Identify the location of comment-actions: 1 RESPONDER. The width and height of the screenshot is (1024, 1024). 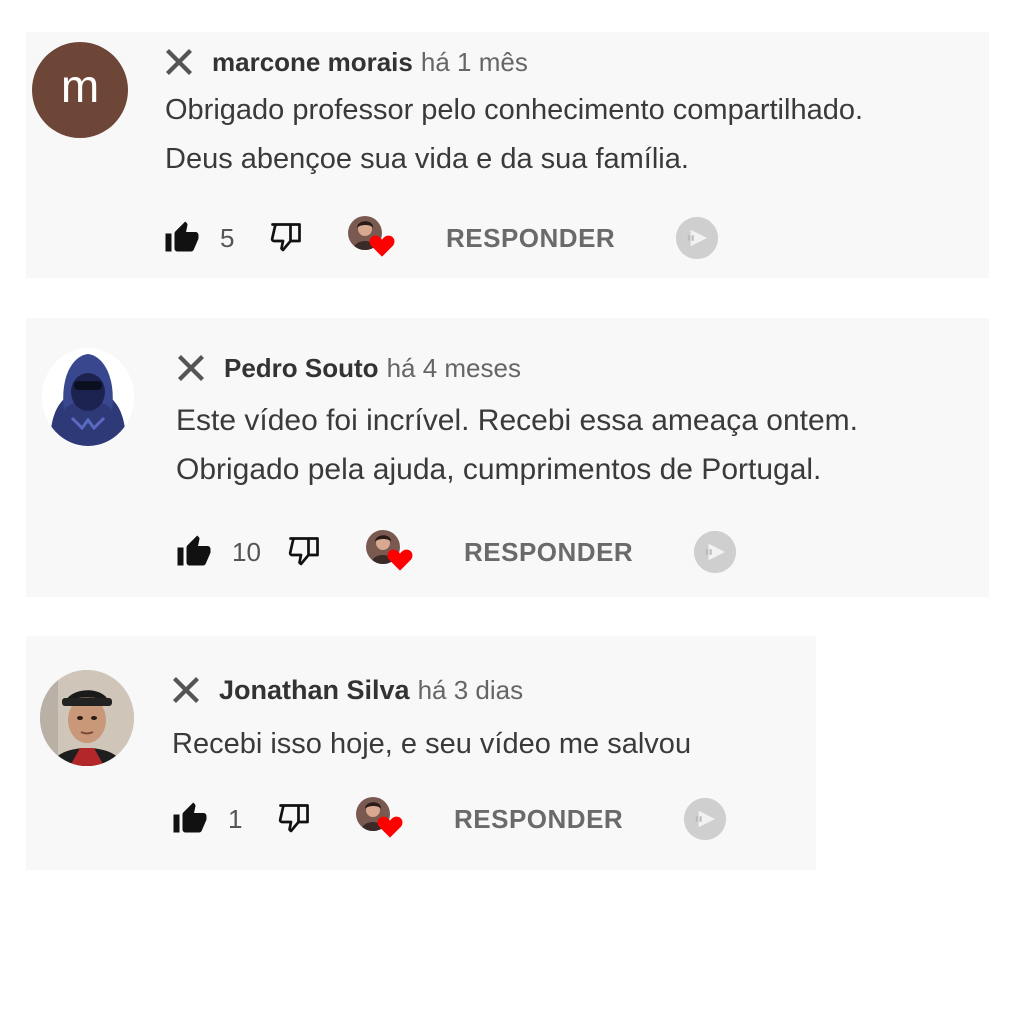
(449, 819).